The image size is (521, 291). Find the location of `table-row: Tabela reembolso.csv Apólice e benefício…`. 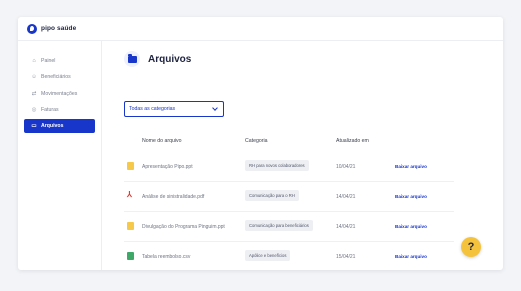

table-row: Tabela reembolso.csv Apólice e benefício… is located at coordinates (289, 256).